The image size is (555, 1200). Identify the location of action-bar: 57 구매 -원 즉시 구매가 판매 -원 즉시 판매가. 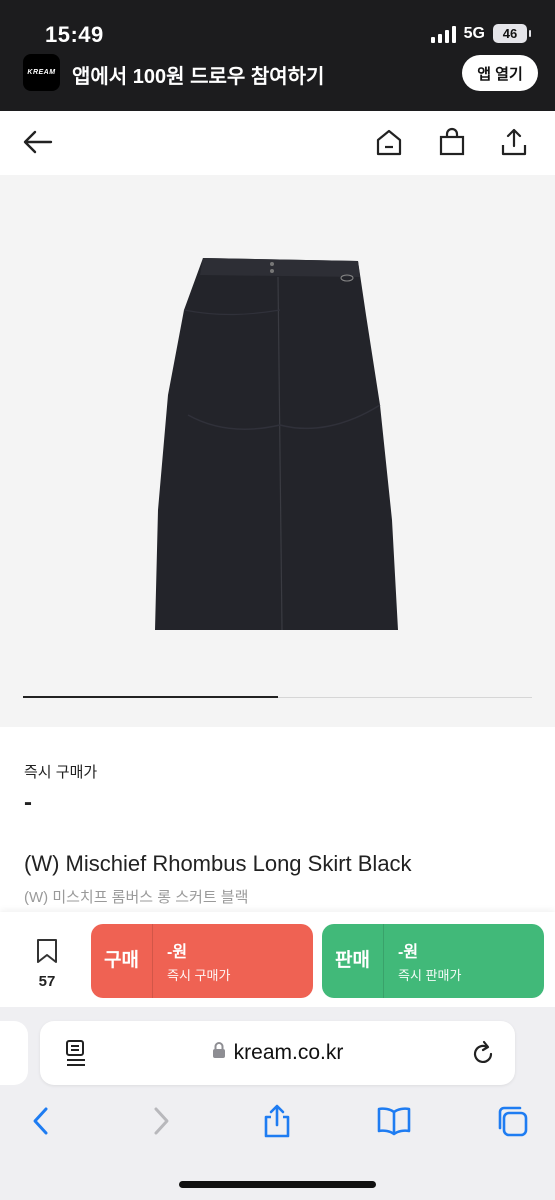
(277, 959).